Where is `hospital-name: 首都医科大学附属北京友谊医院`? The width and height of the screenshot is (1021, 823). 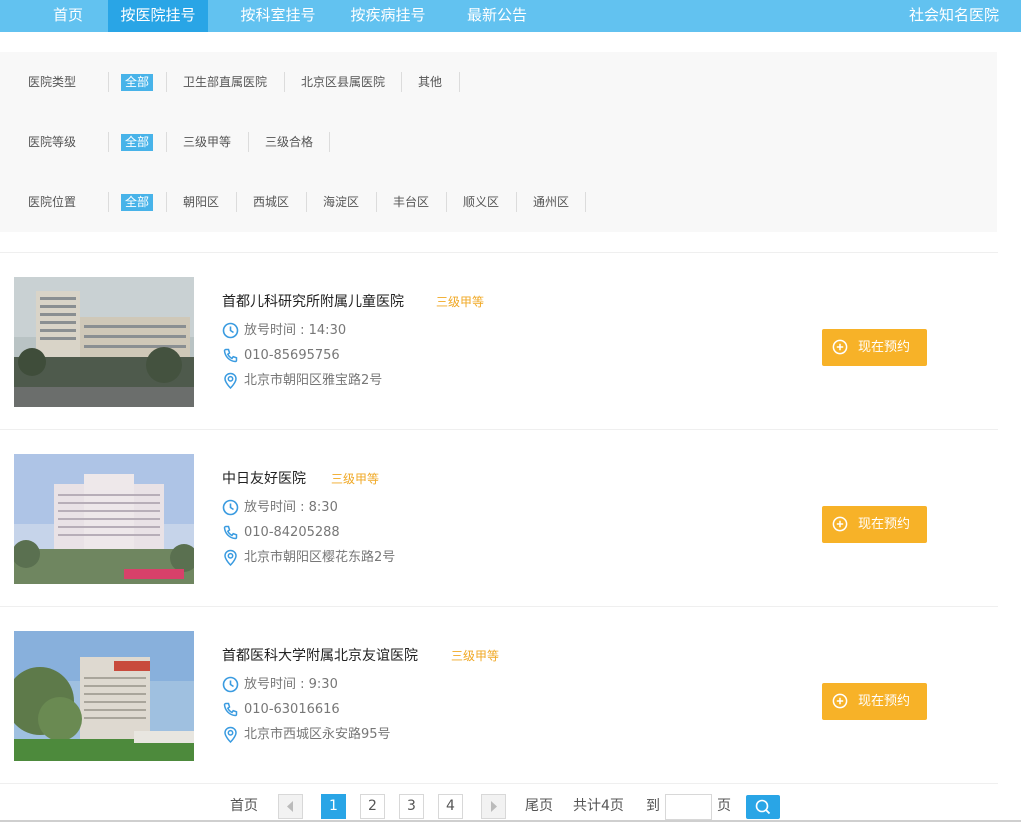
hospital-name: 首都医科大学附属北京友谊医院 is located at coordinates (320, 655).